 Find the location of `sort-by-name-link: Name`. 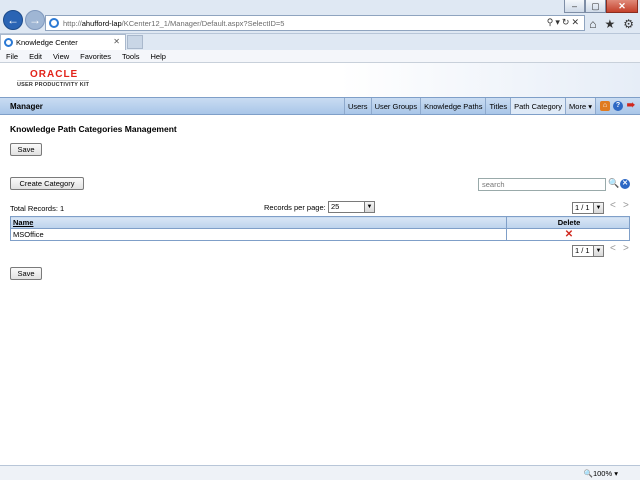

sort-by-name-link: Name is located at coordinates (23, 222).